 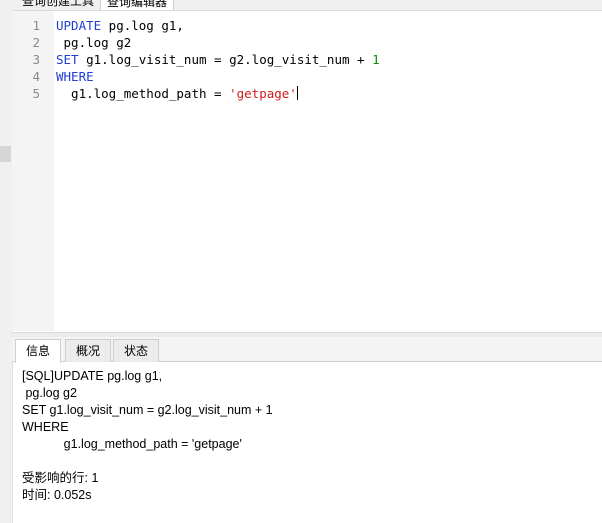 I want to click on message-line: 时间: 0.052s, so click(x=57, y=495).